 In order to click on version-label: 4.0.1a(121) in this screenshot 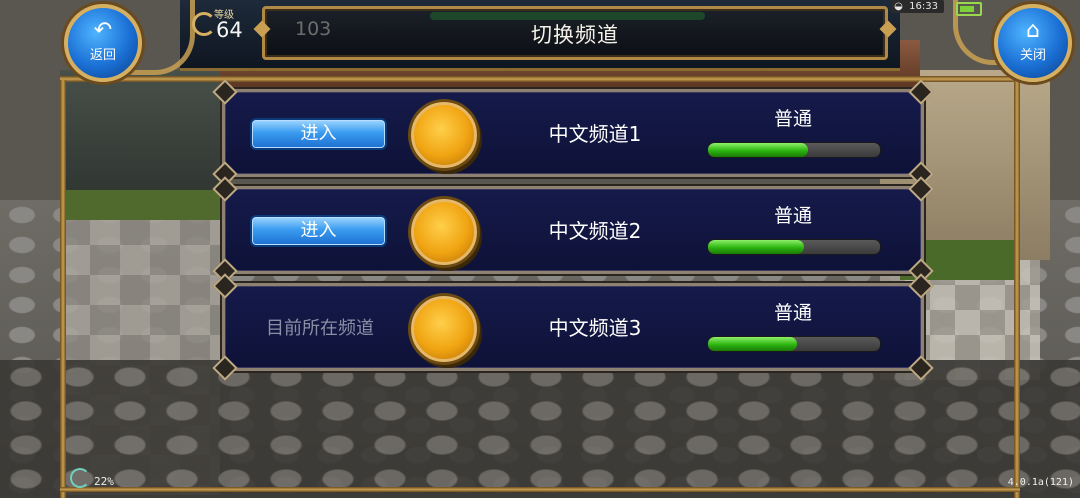, I will do `click(1040, 482)`.